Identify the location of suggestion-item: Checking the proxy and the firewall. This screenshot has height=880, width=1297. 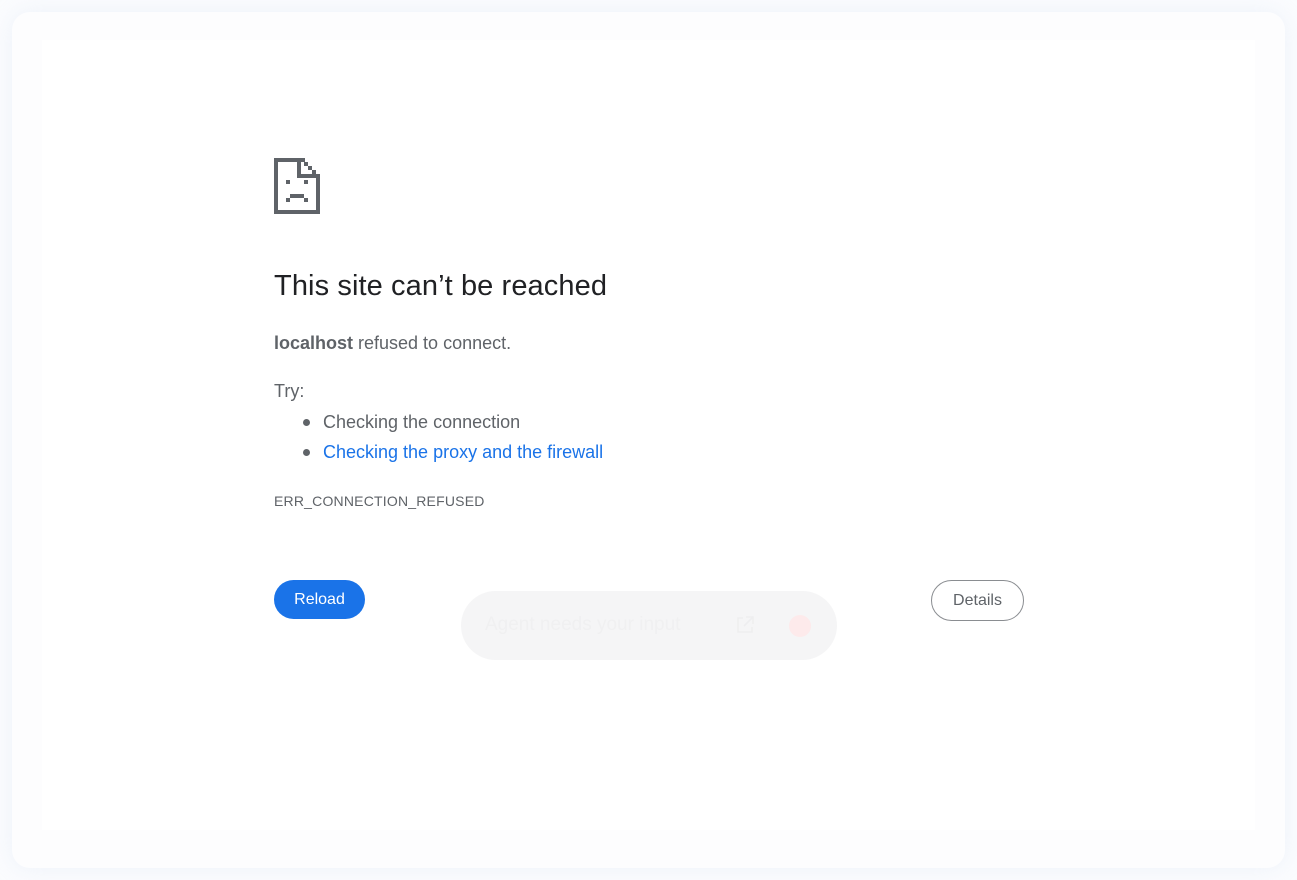
(438, 454).